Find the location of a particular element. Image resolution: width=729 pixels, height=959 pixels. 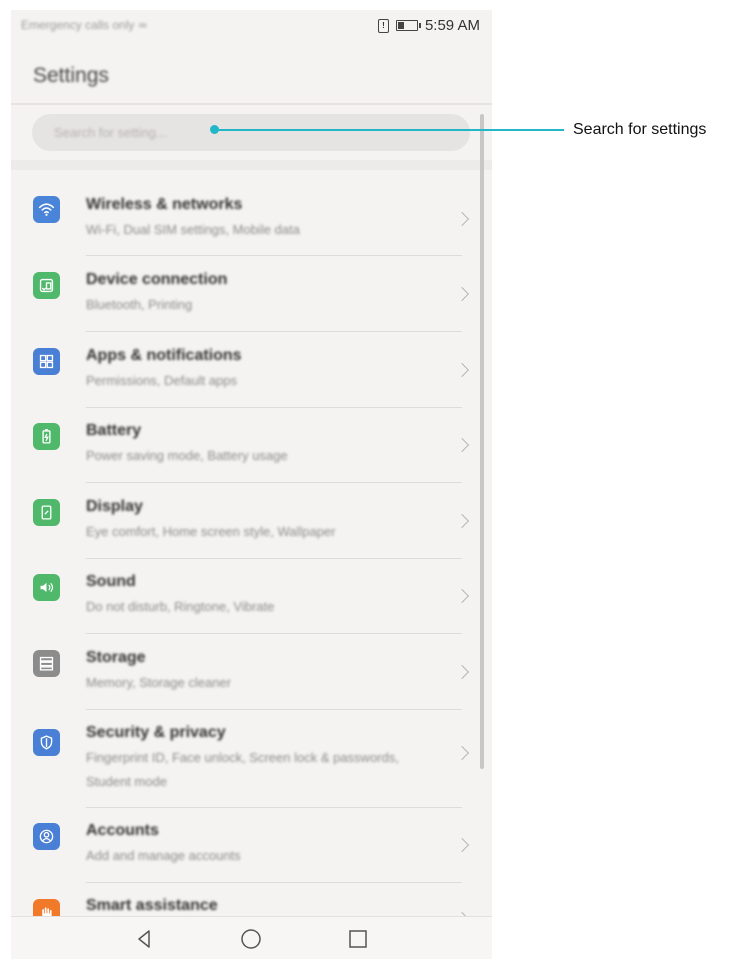

item-title: Smart assistance is located at coordinates (152, 905).